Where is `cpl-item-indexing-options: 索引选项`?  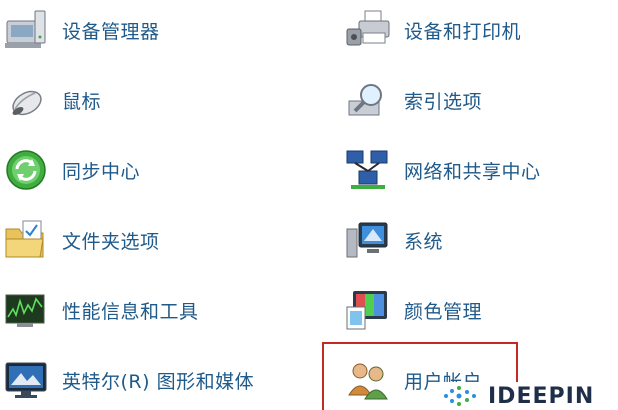
cpl-item-indexing-options: 索引选项 is located at coordinates (479, 100).